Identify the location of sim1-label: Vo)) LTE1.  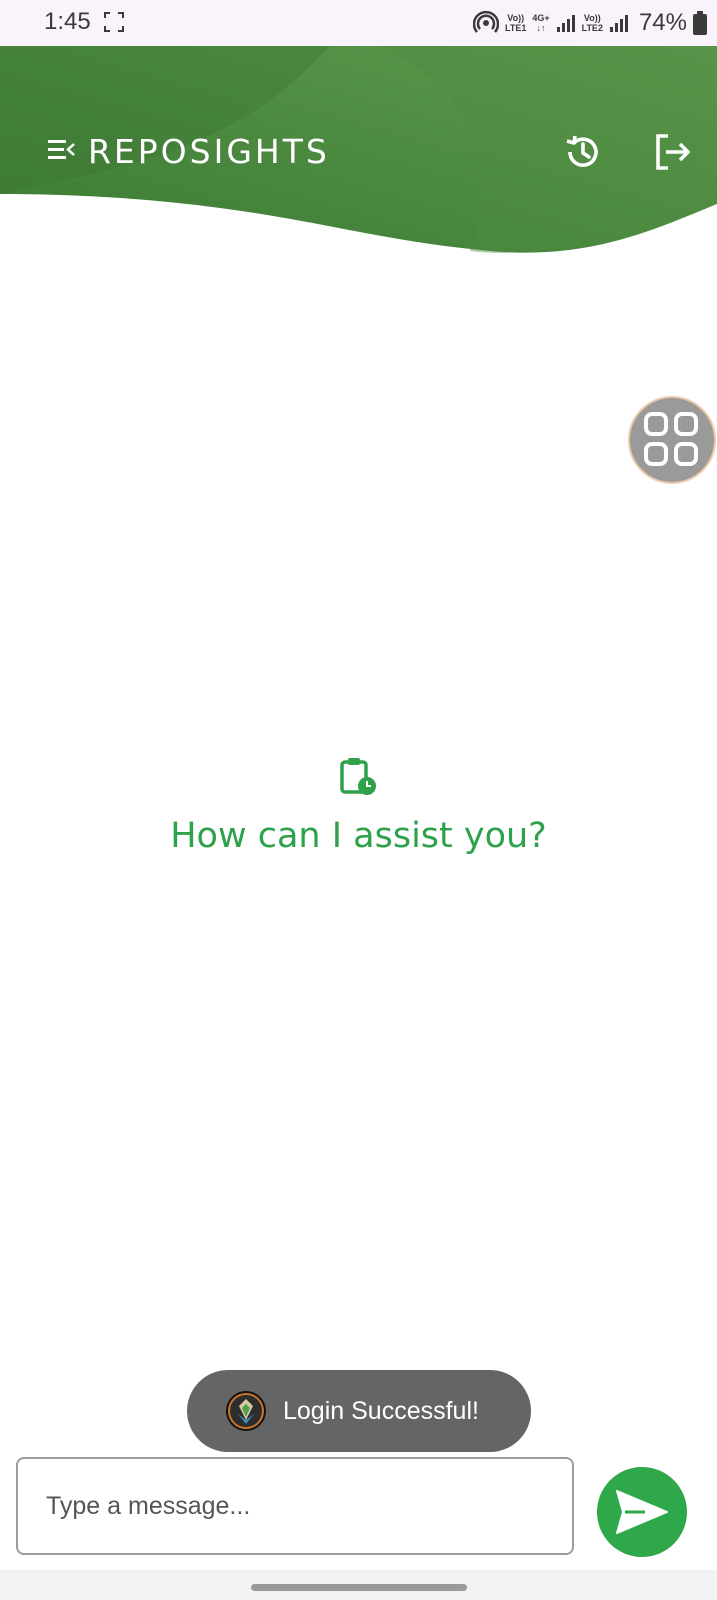
(515, 23).